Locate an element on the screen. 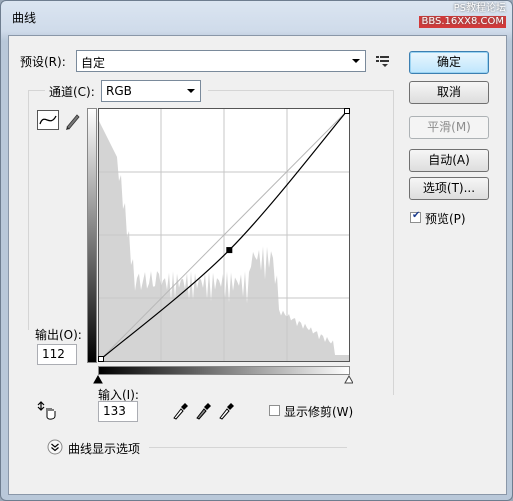 Image resolution: width=513 pixels, height=501 pixels. channel-value: RGB is located at coordinates (119, 91).